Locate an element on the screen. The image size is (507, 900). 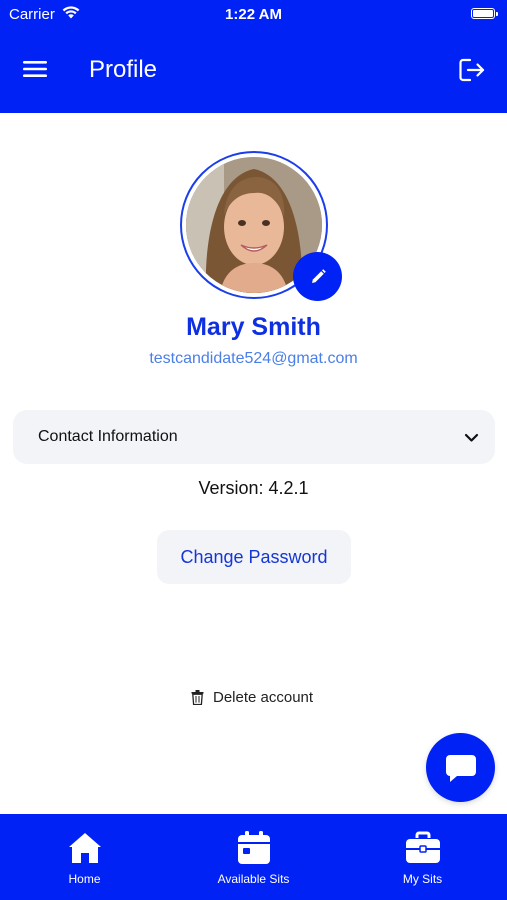
tab-home: Home is located at coordinates (84, 857).